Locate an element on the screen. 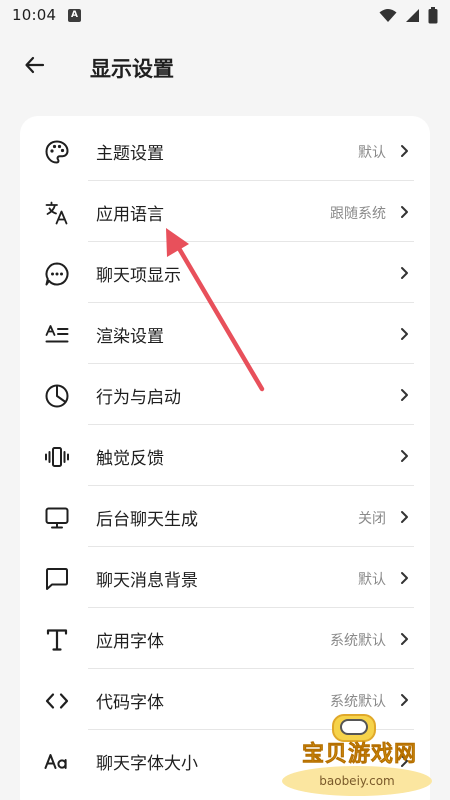 The width and height of the screenshot is (450, 800). setting-label: 渲染设置 is located at coordinates (130, 337).